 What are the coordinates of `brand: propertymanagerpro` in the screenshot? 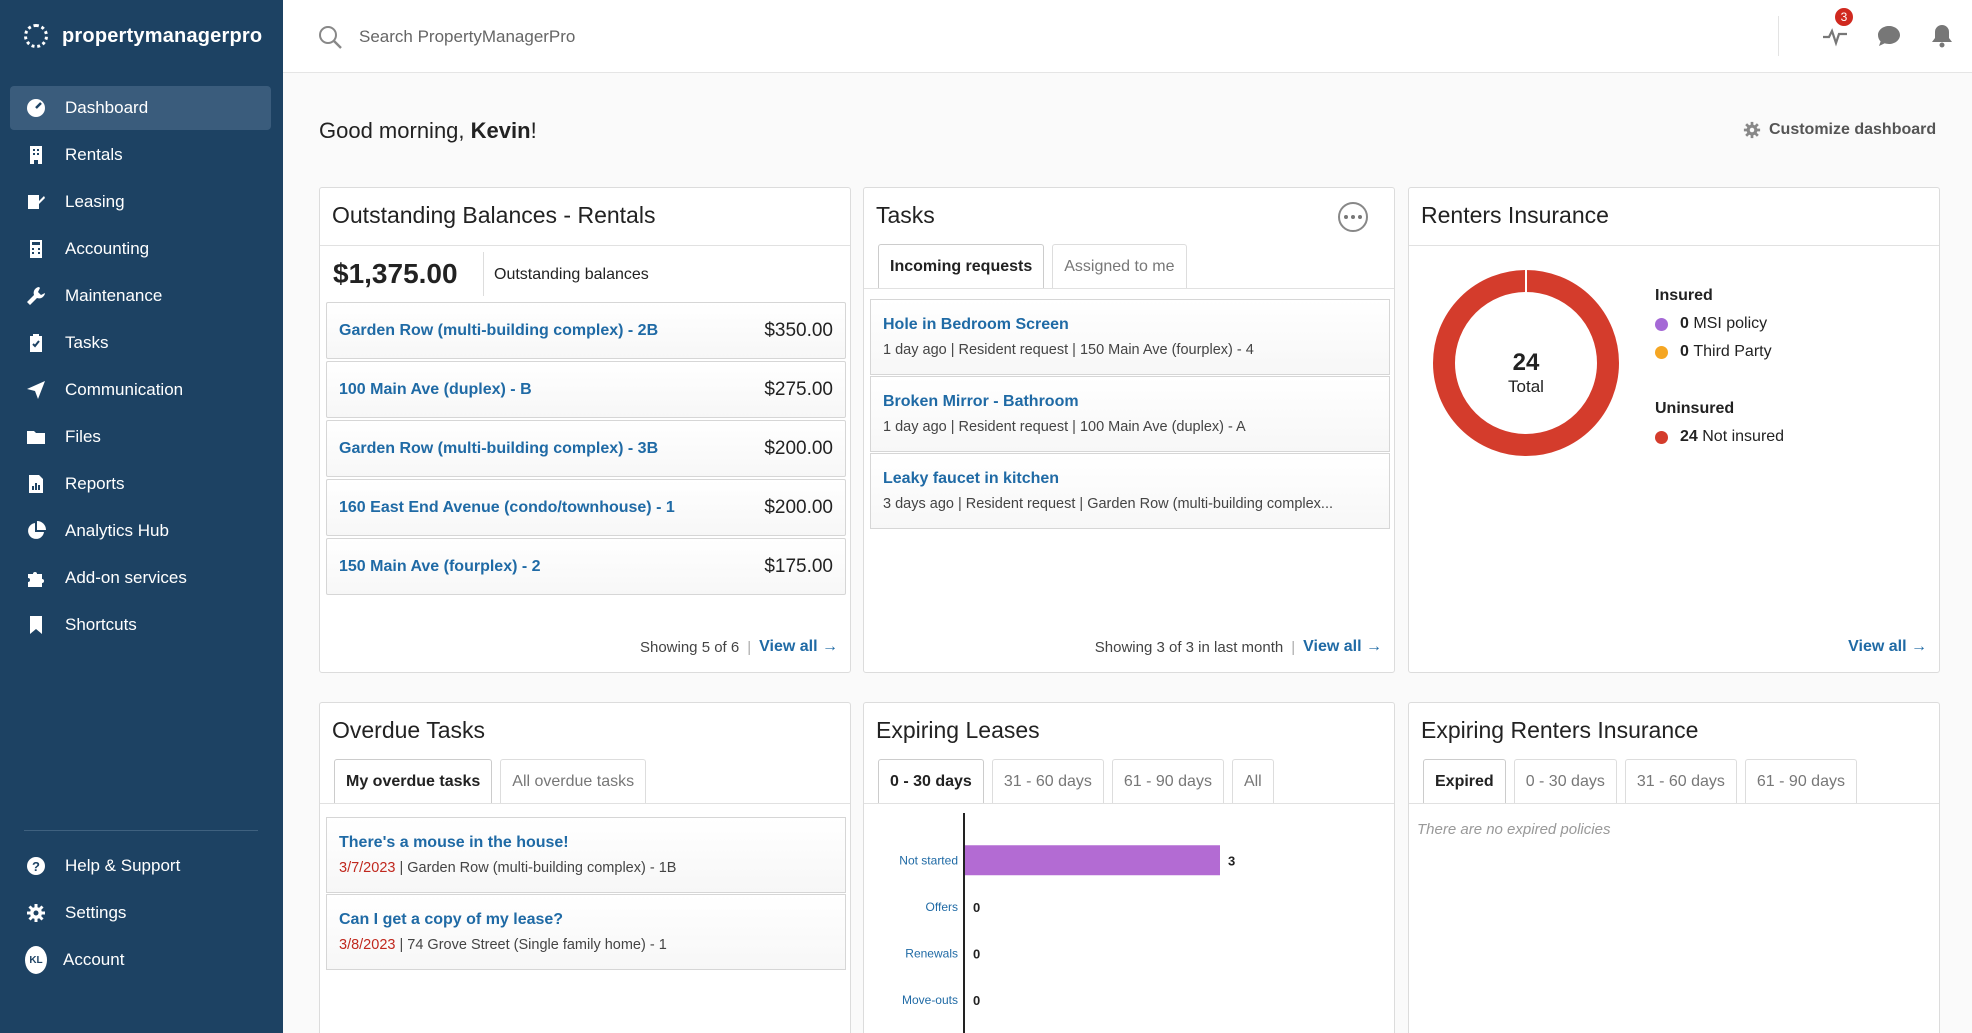 It's located at (143, 36).